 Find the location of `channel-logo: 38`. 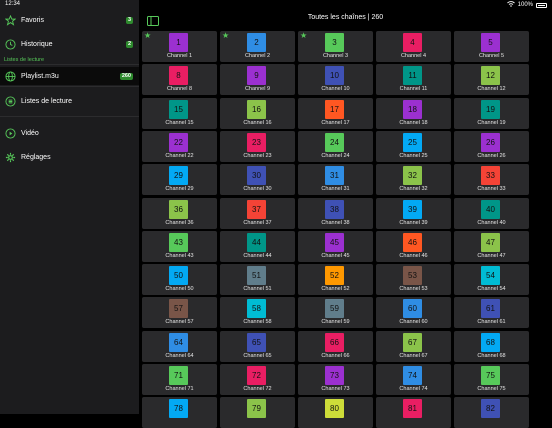

channel-logo: 38 is located at coordinates (334, 209).